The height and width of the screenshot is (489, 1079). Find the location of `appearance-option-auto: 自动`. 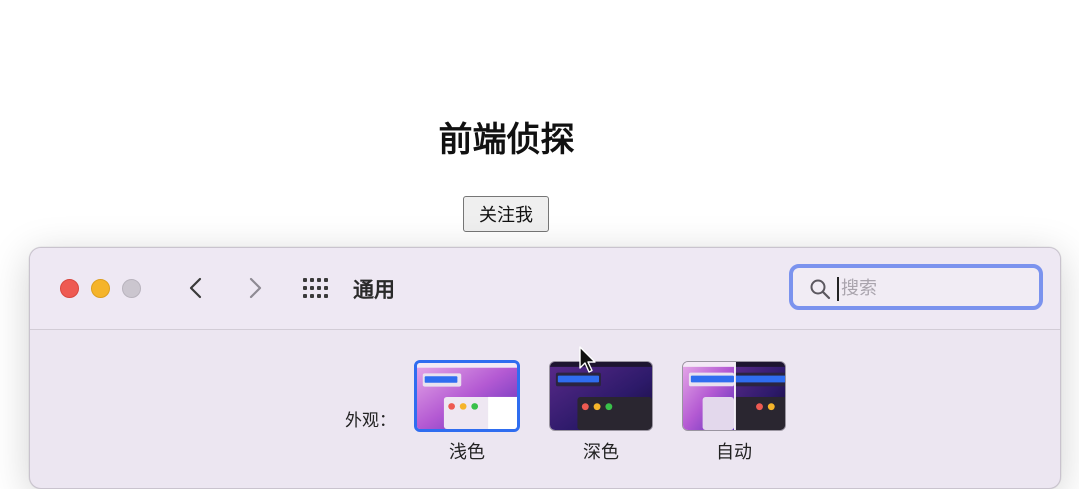

appearance-option-auto: 自动 is located at coordinates (735, 412).